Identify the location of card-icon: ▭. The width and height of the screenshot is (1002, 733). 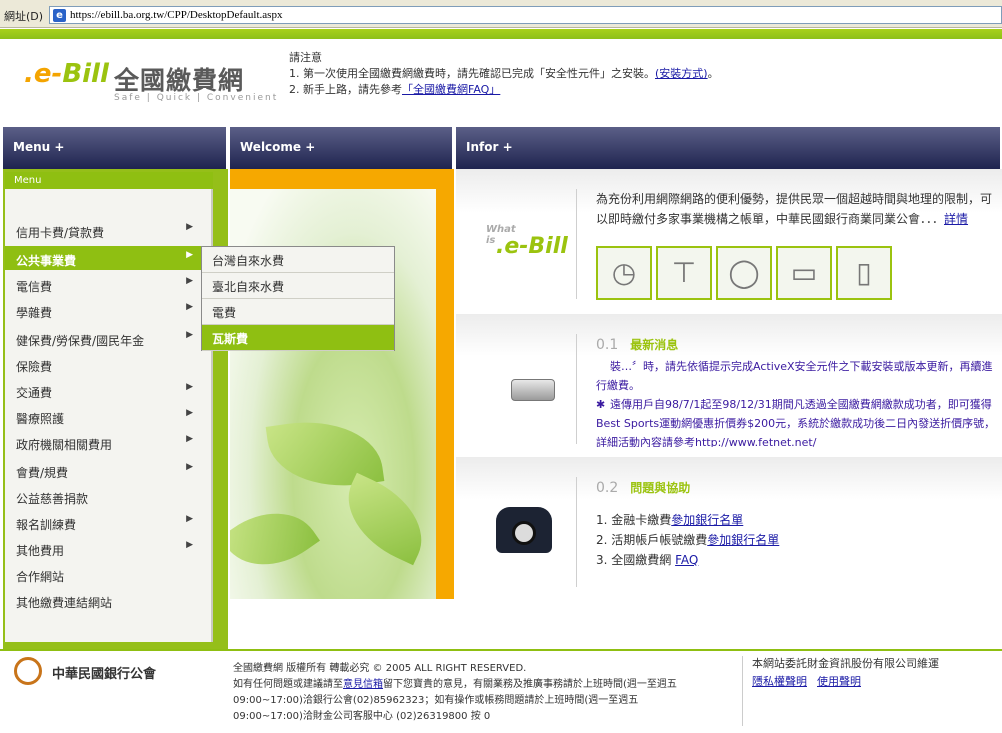
(804, 273).